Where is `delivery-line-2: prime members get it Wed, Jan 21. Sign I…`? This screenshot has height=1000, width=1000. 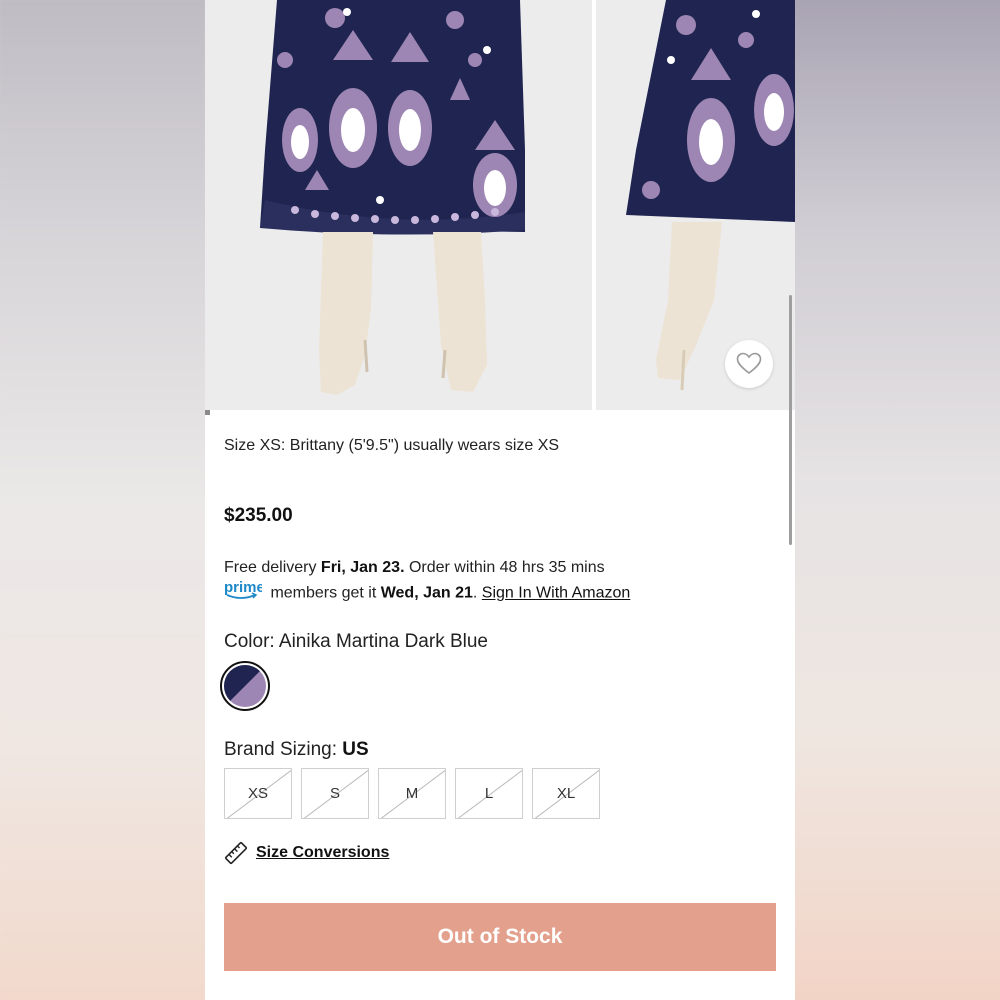 delivery-line-2: prime members get it Wed, Jan 21. Sign I… is located at coordinates (427, 593).